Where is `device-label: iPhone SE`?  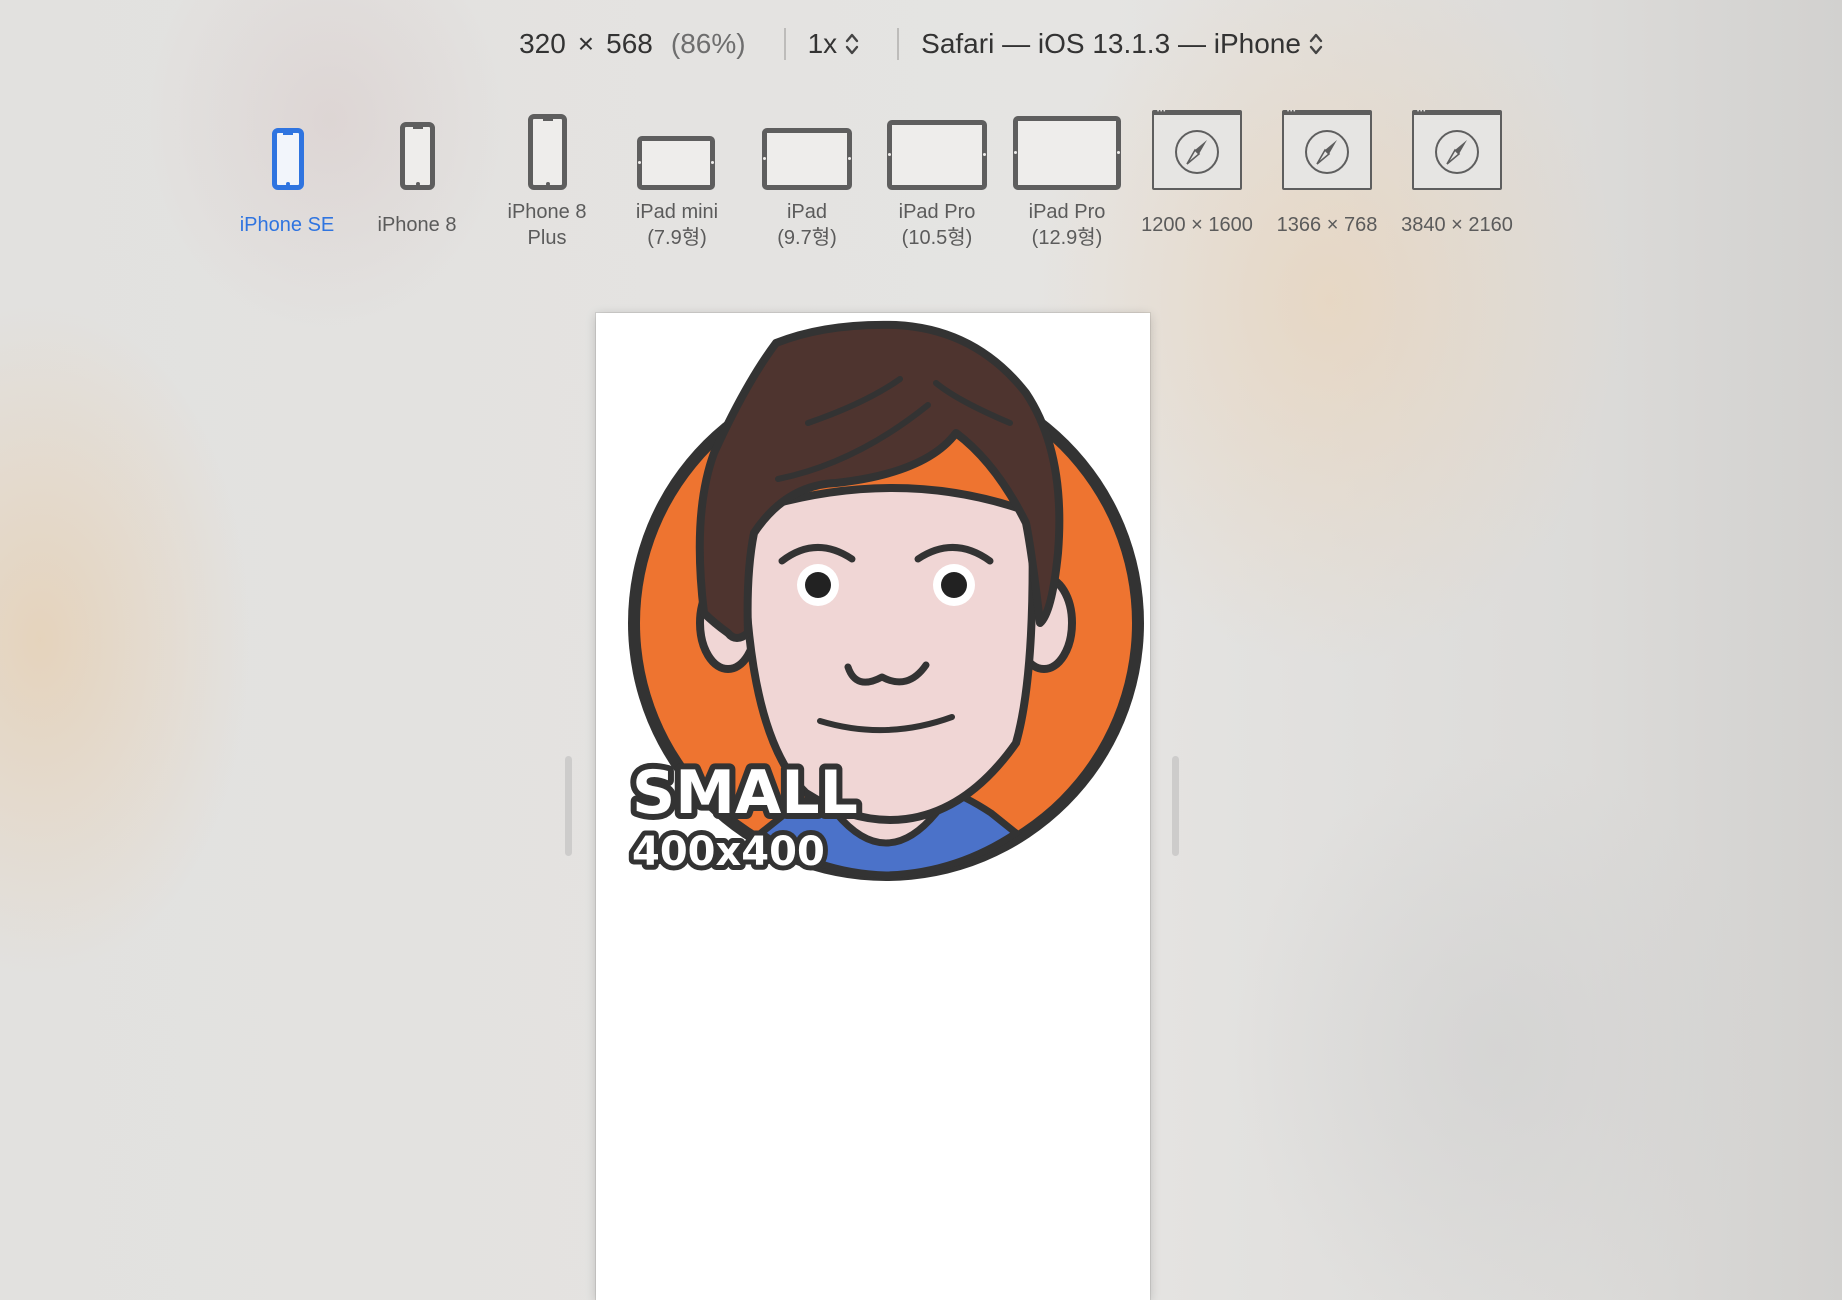
device-label: iPhone SE is located at coordinates (287, 225).